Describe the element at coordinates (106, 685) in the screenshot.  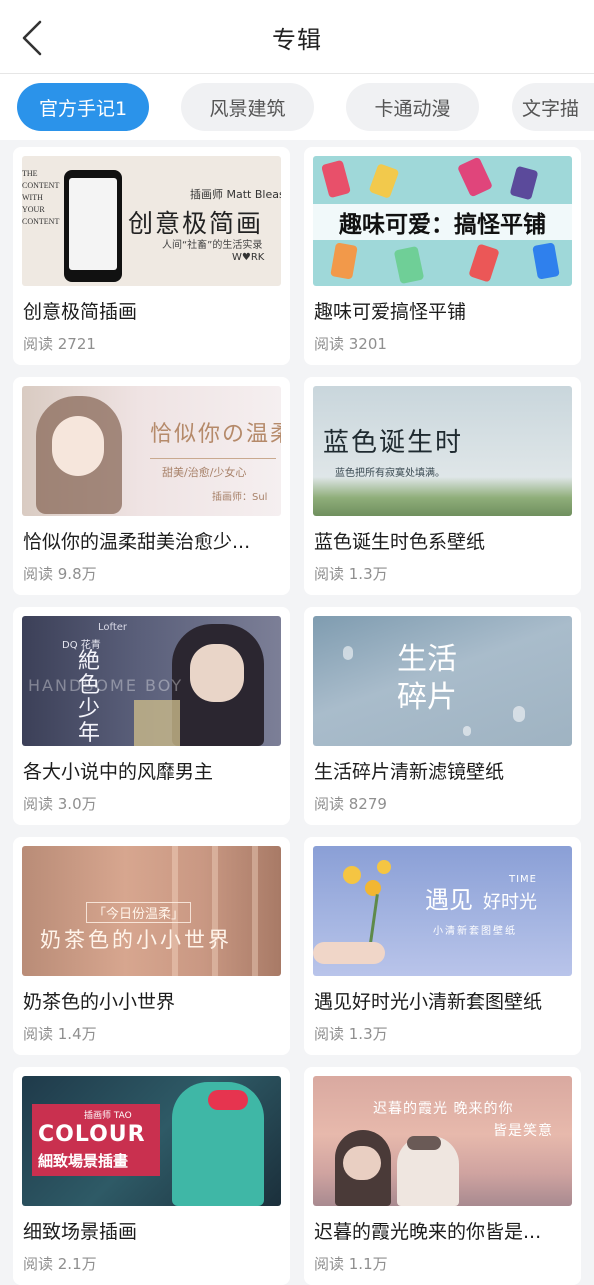
I see `thumbnail-caption: HANDSOME BOY` at that location.